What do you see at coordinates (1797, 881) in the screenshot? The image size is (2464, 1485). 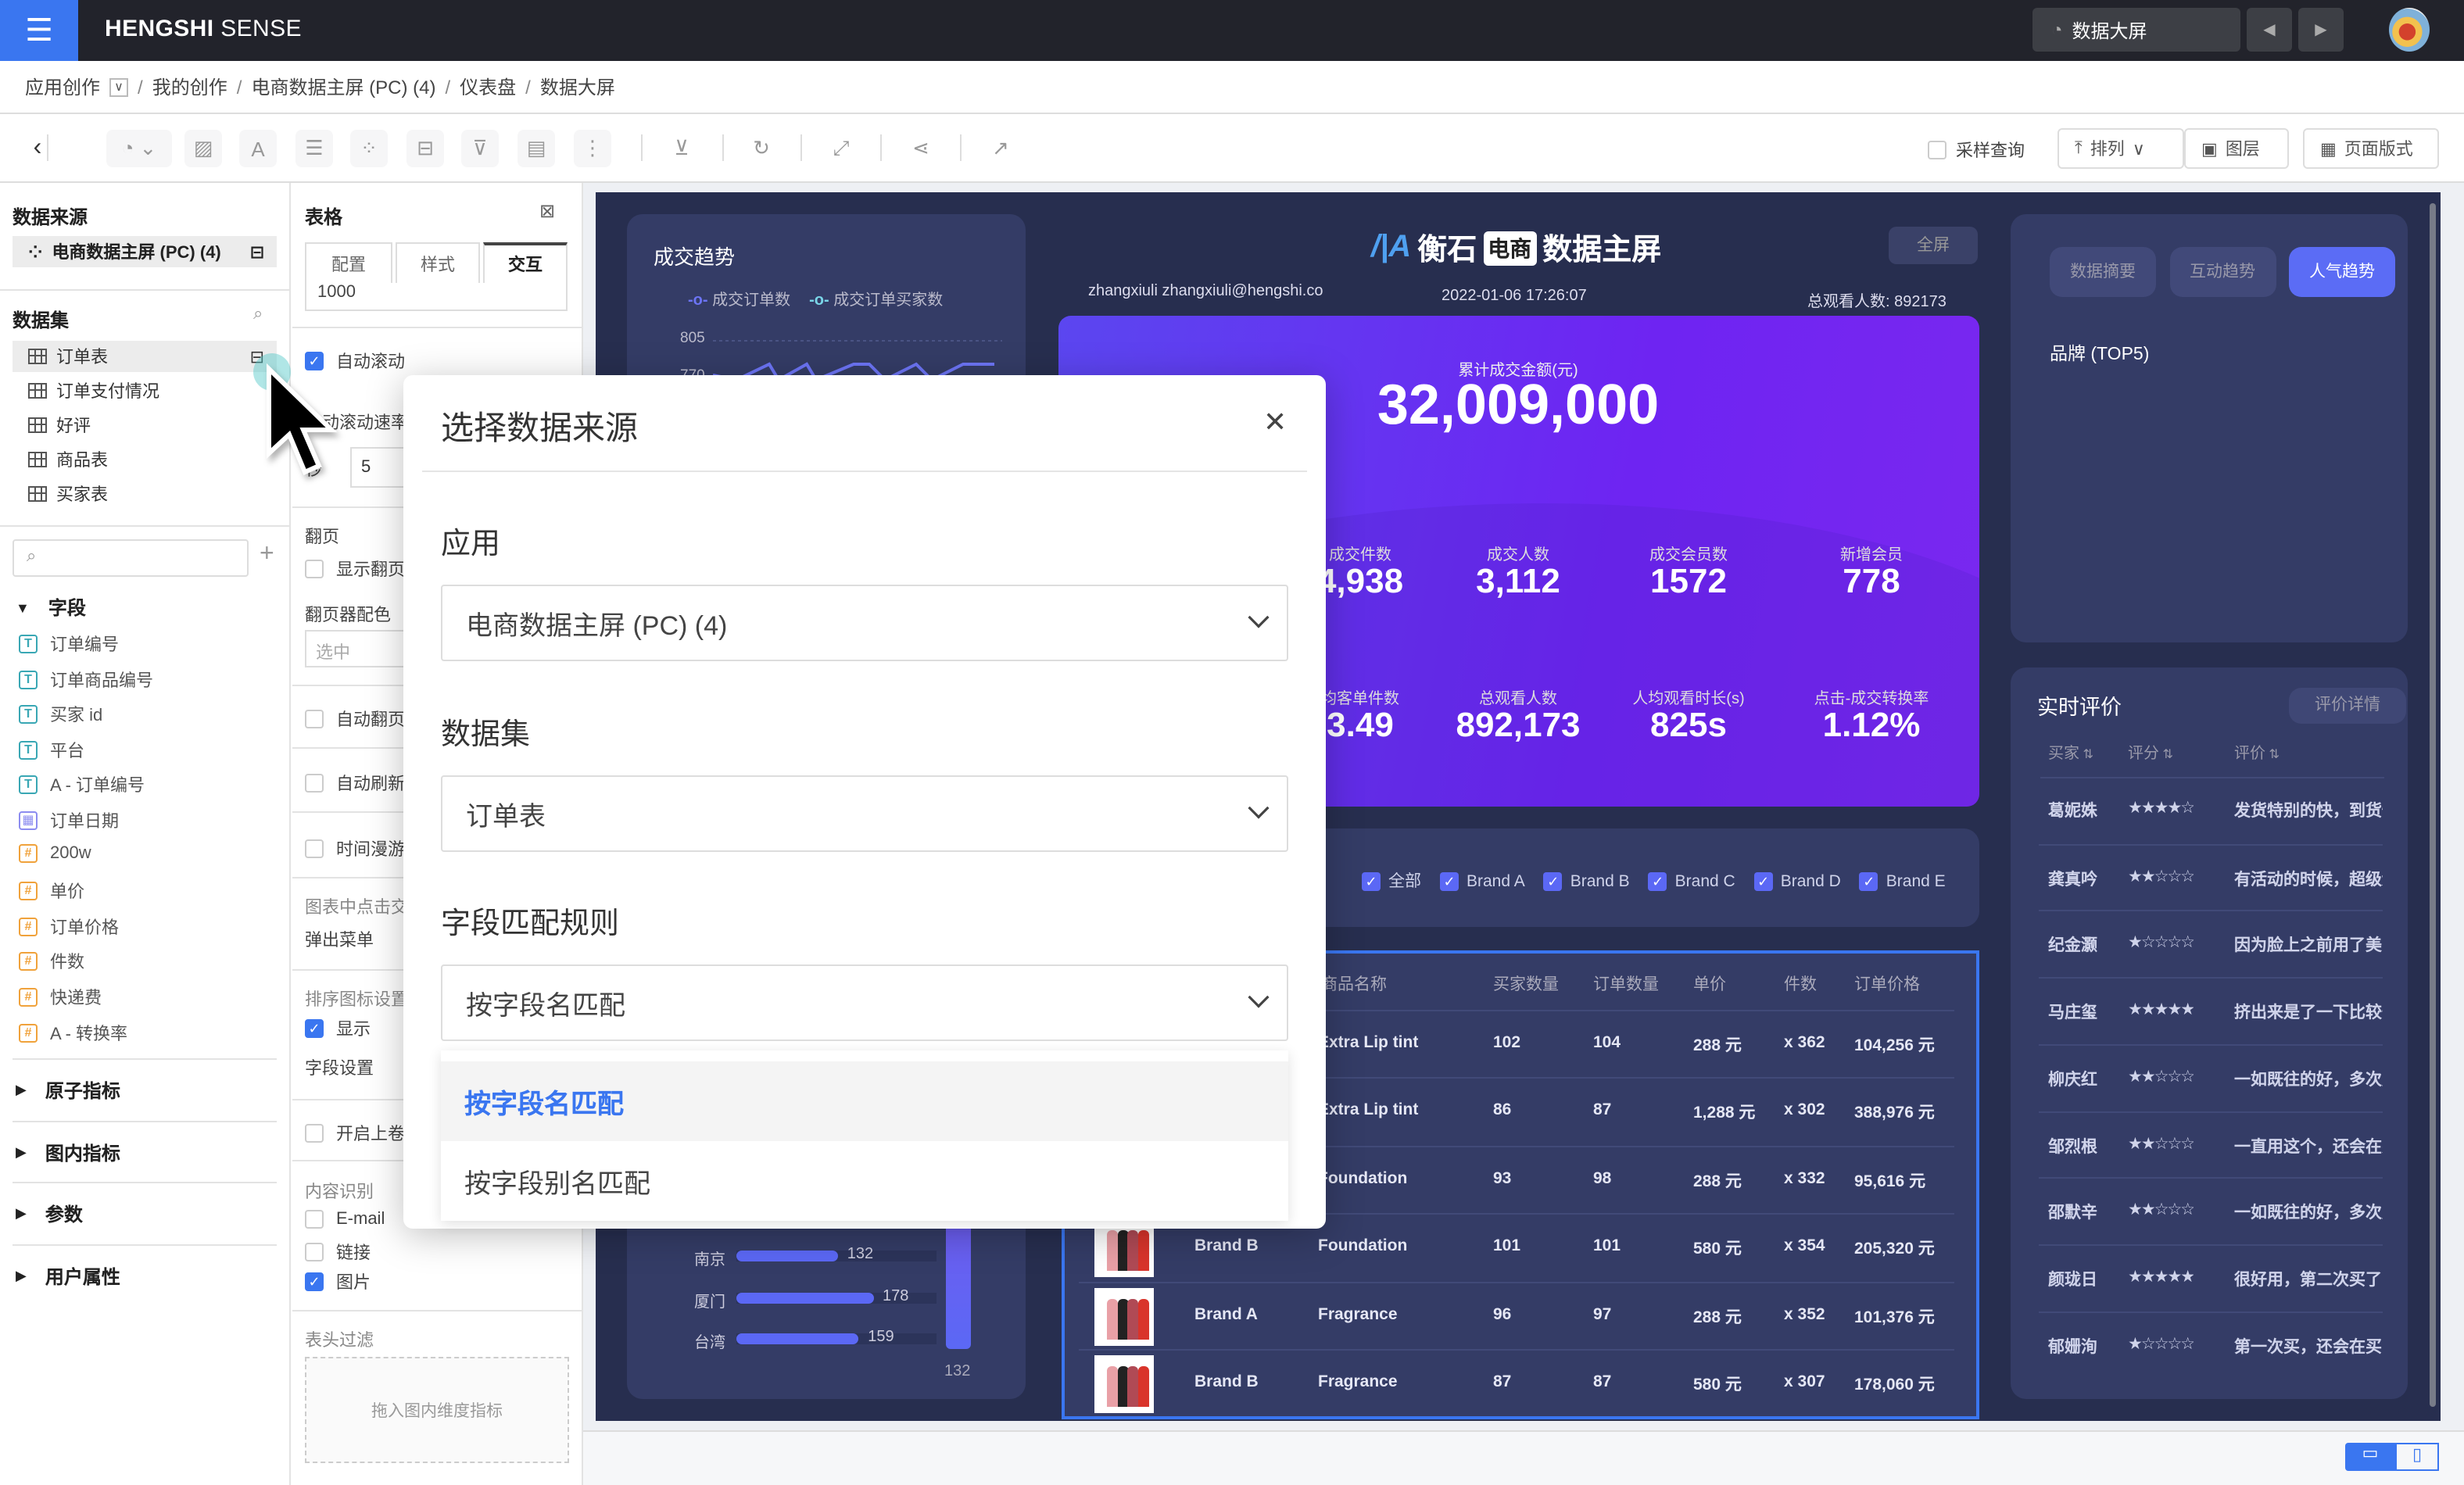 I see `brand-filter-option: ✓ Brand D` at bounding box center [1797, 881].